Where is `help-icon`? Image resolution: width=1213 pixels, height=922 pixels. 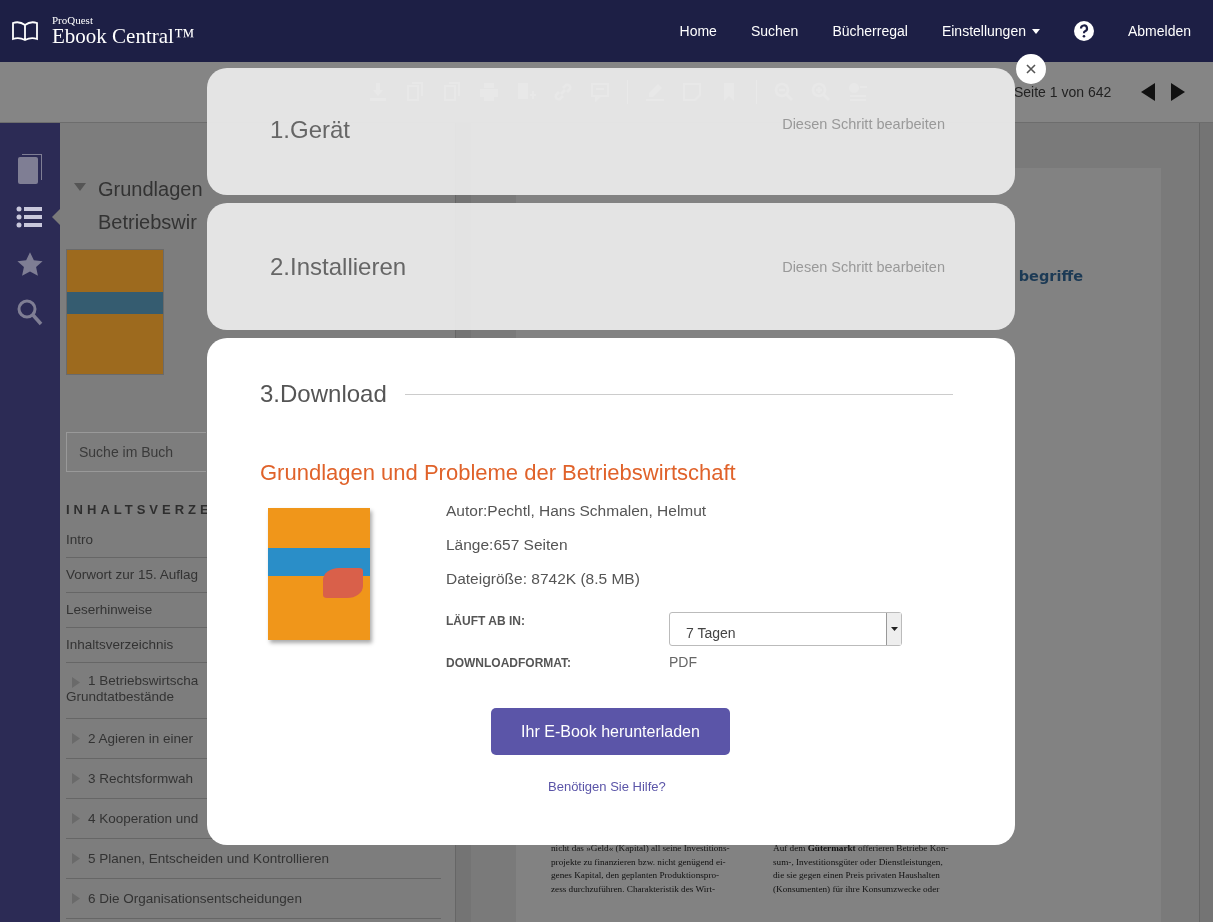 help-icon is located at coordinates (1083, 31).